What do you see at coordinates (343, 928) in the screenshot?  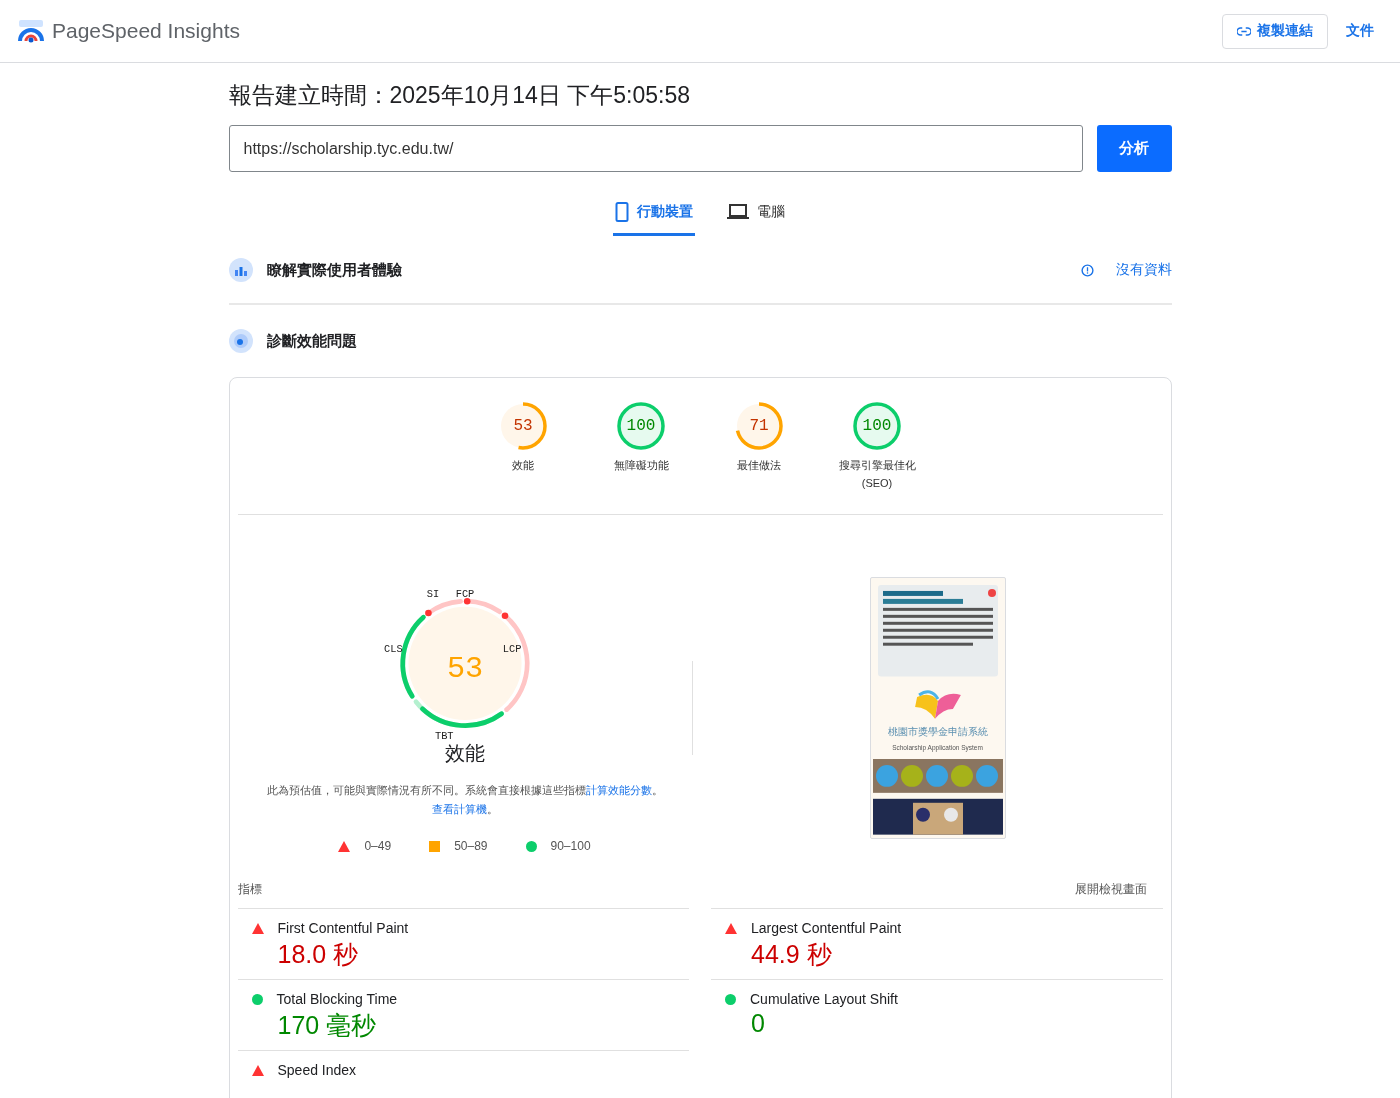 I see `metric-name: First Contentful Paint` at bounding box center [343, 928].